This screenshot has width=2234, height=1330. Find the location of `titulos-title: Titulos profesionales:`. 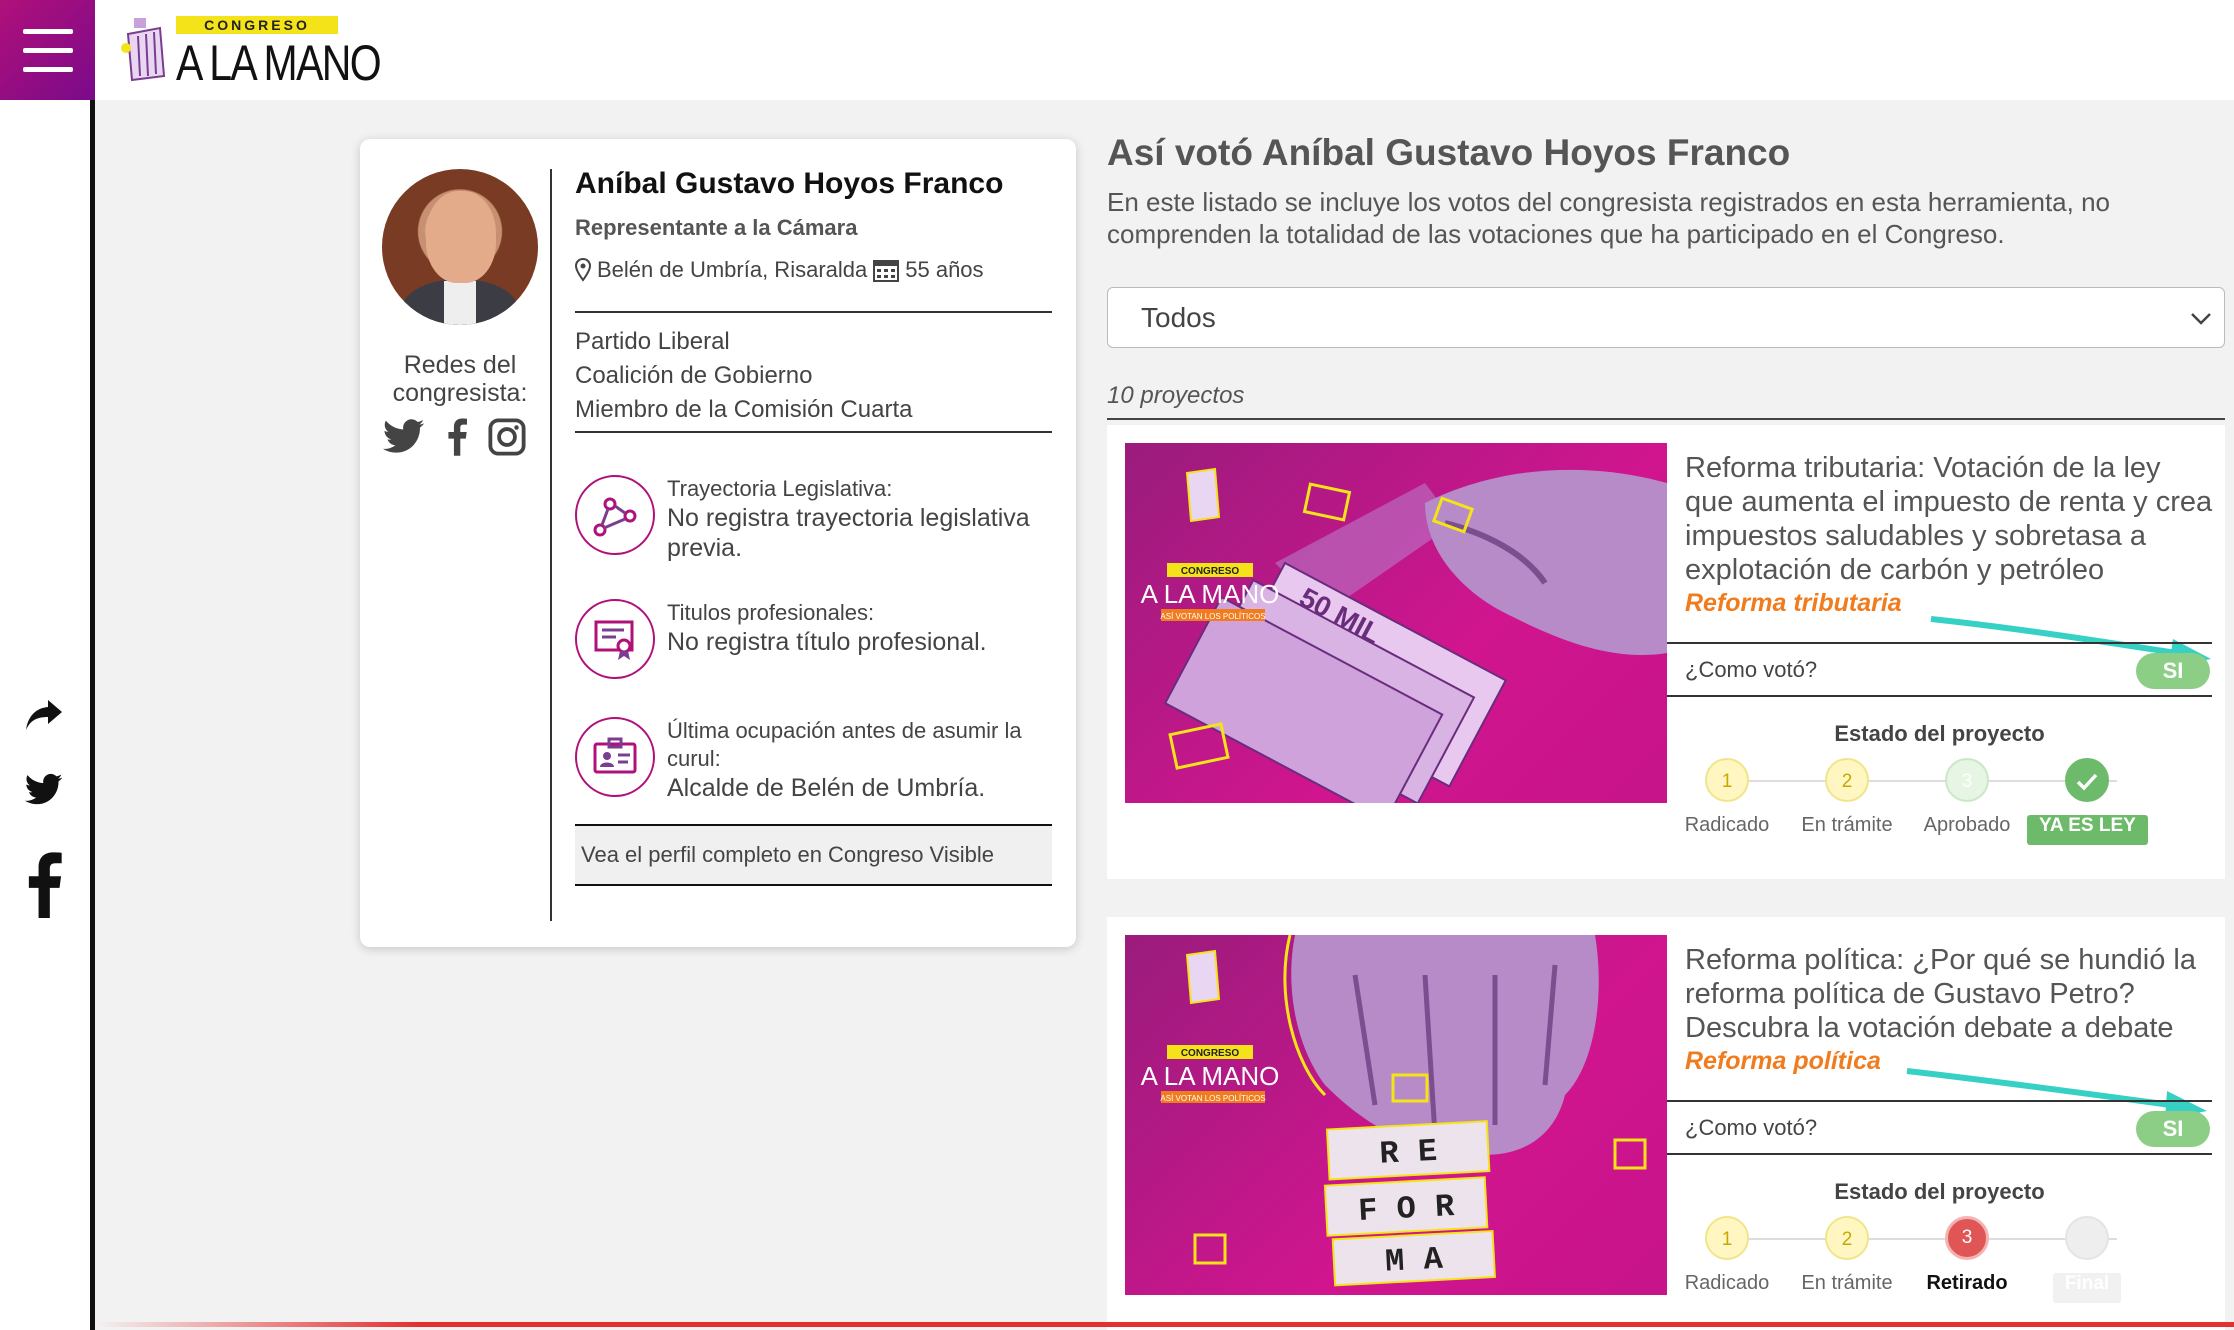

titulos-title: Titulos profesionales: is located at coordinates (771, 612).